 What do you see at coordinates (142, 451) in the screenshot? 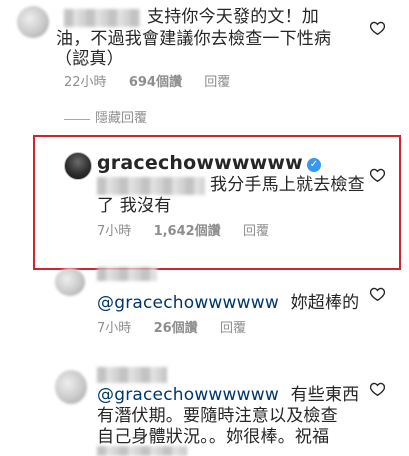
I see `censored-text` at bounding box center [142, 451].